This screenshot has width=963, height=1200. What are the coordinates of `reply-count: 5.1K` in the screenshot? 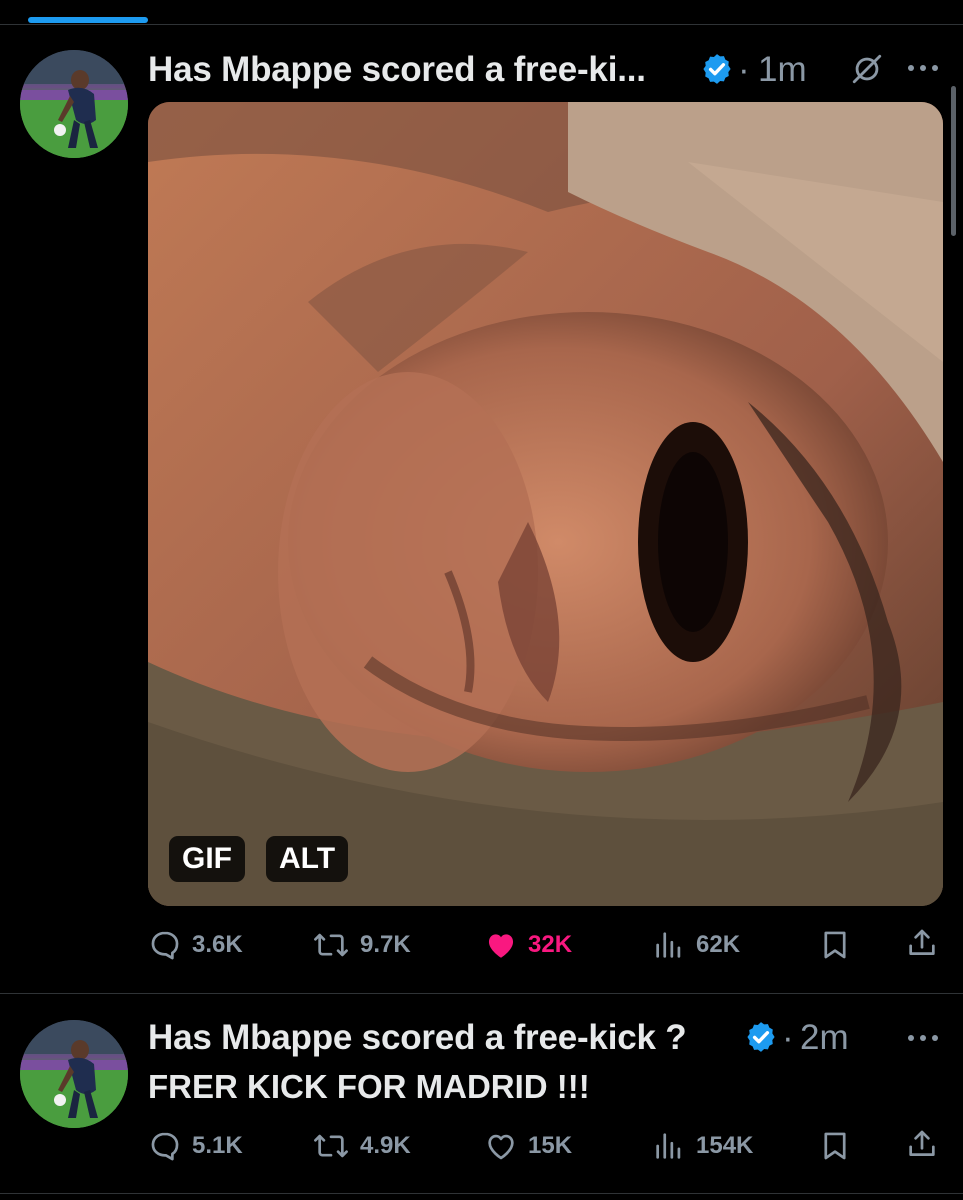 It's located at (217, 1145).